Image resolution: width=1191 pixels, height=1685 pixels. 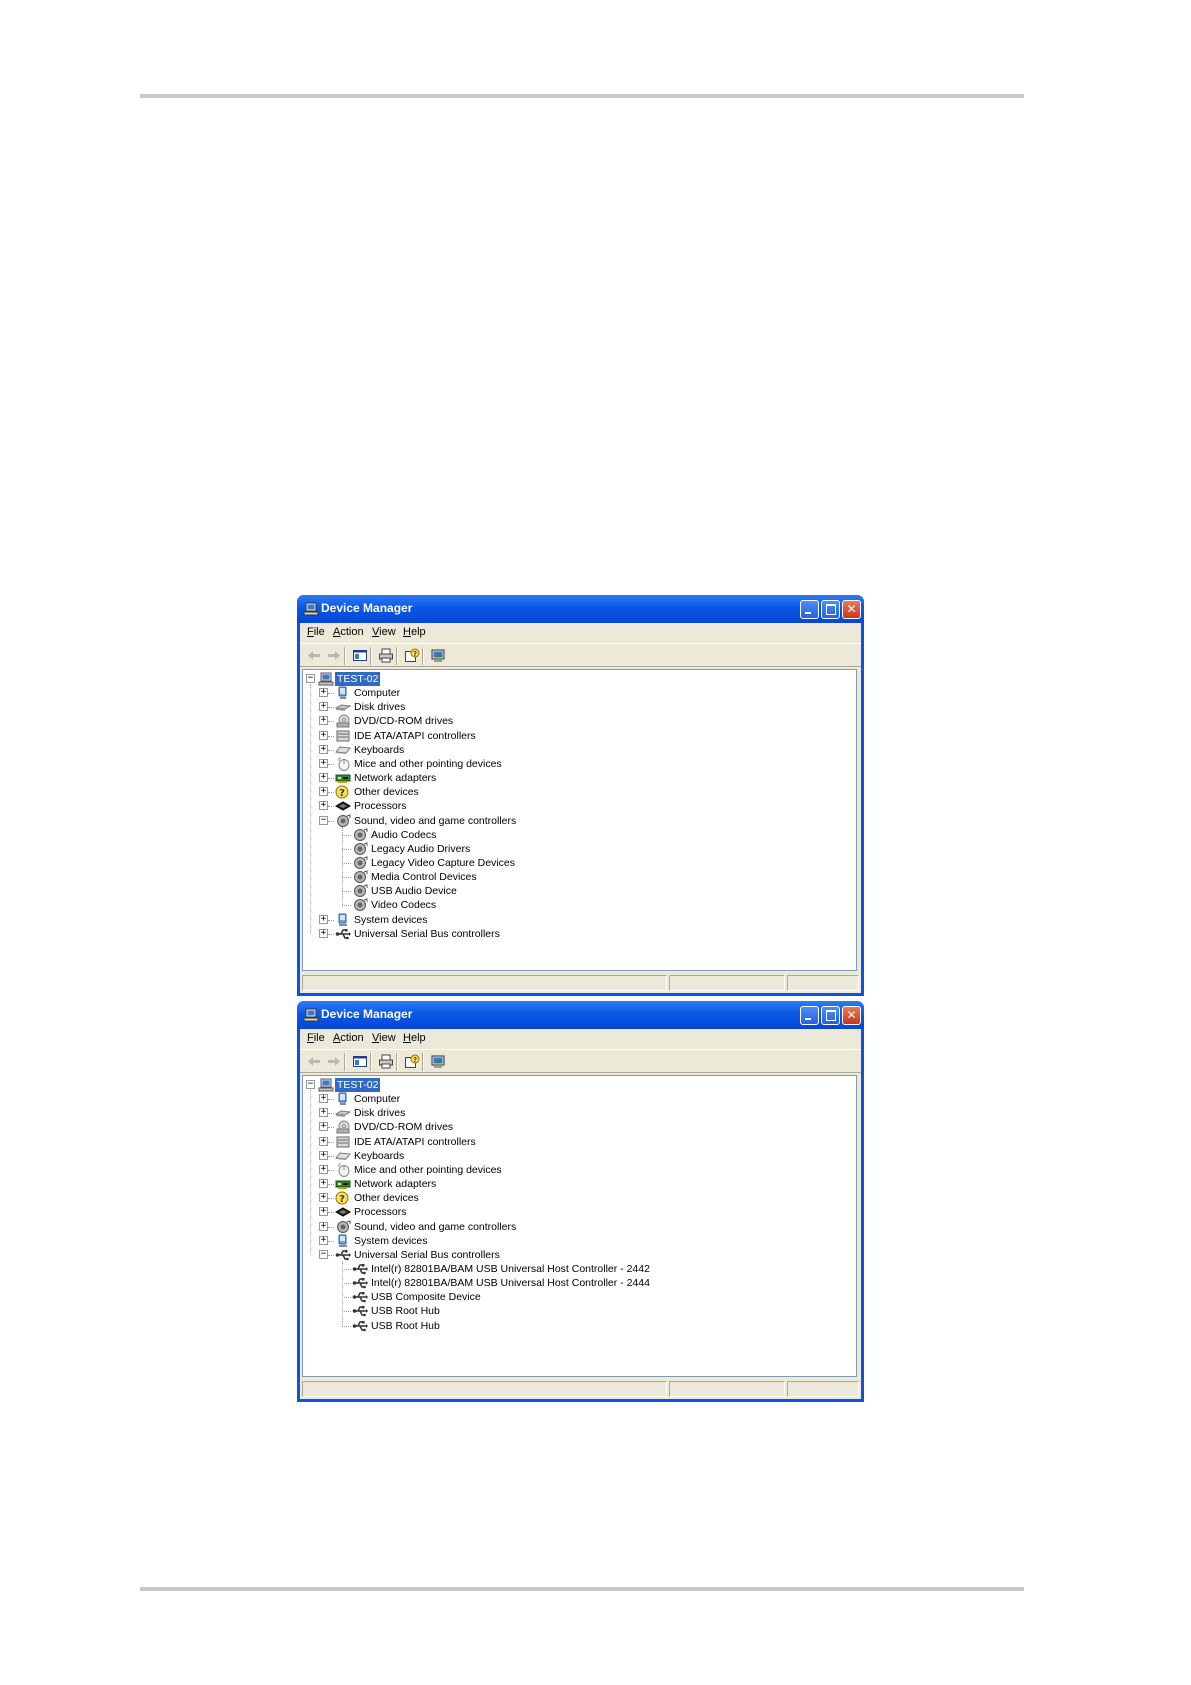 I want to click on status-bar, so click(x=580, y=1389).